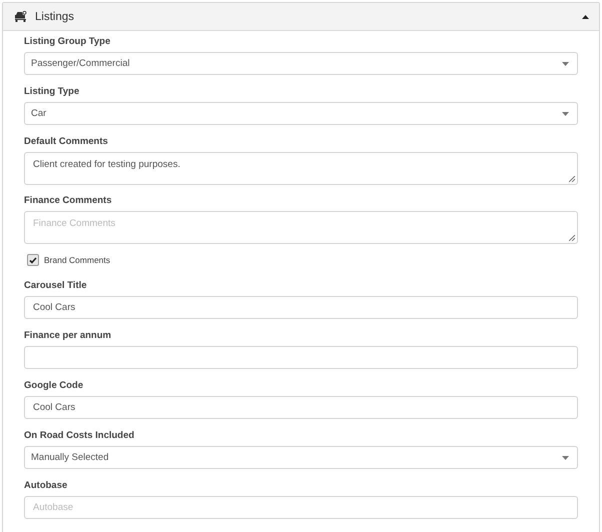 Image resolution: width=602 pixels, height=532 pixels. I want to click on checkbox, so click(33, 260).